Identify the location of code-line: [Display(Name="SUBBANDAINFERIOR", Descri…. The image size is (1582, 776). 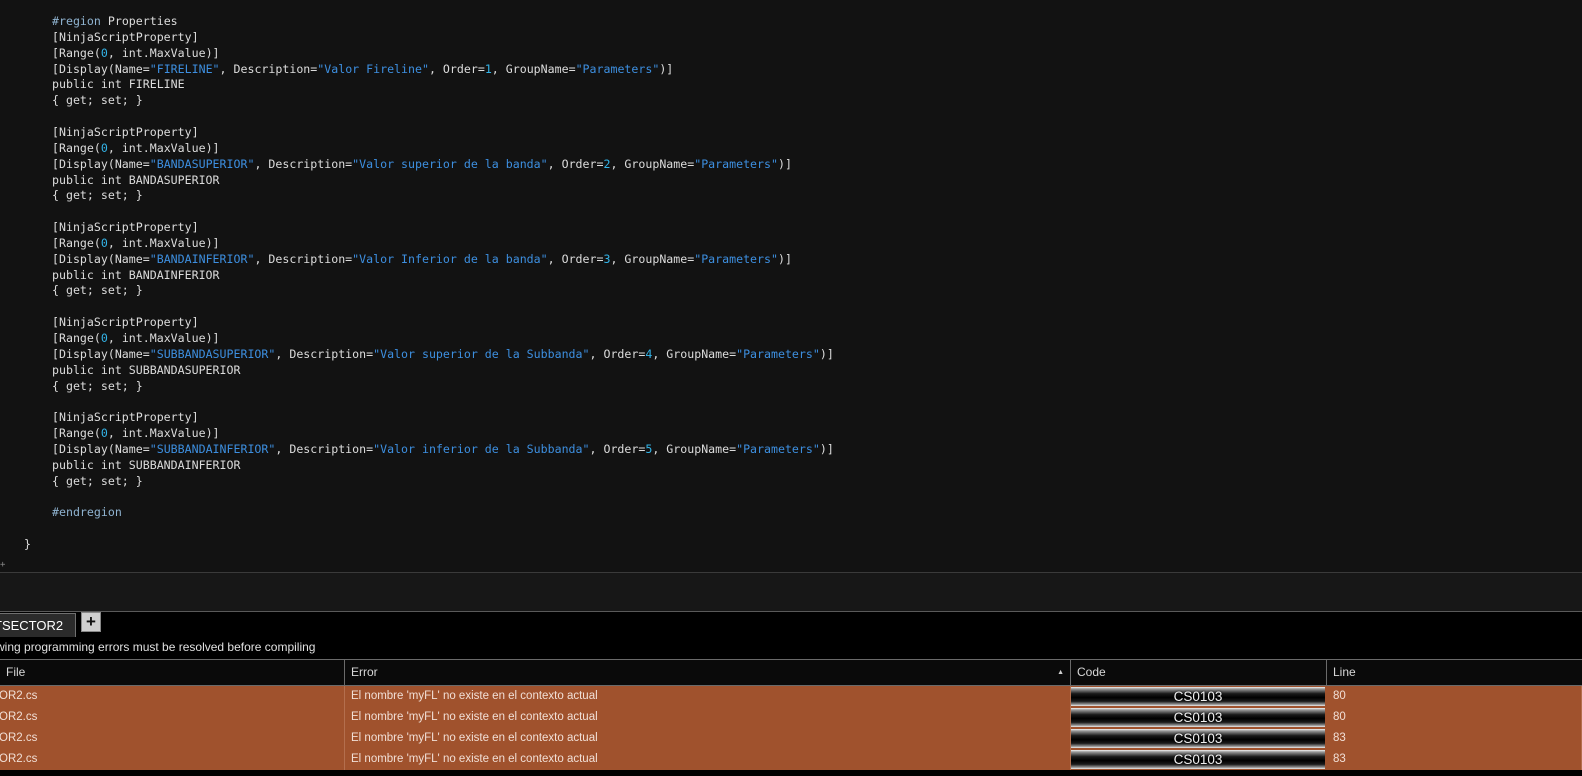
(443, 449).